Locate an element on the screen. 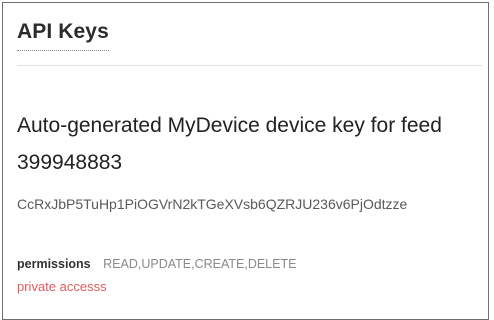 The height and width of the screenshot is (320, 494). title-divider is located at coordinates (249, 65).